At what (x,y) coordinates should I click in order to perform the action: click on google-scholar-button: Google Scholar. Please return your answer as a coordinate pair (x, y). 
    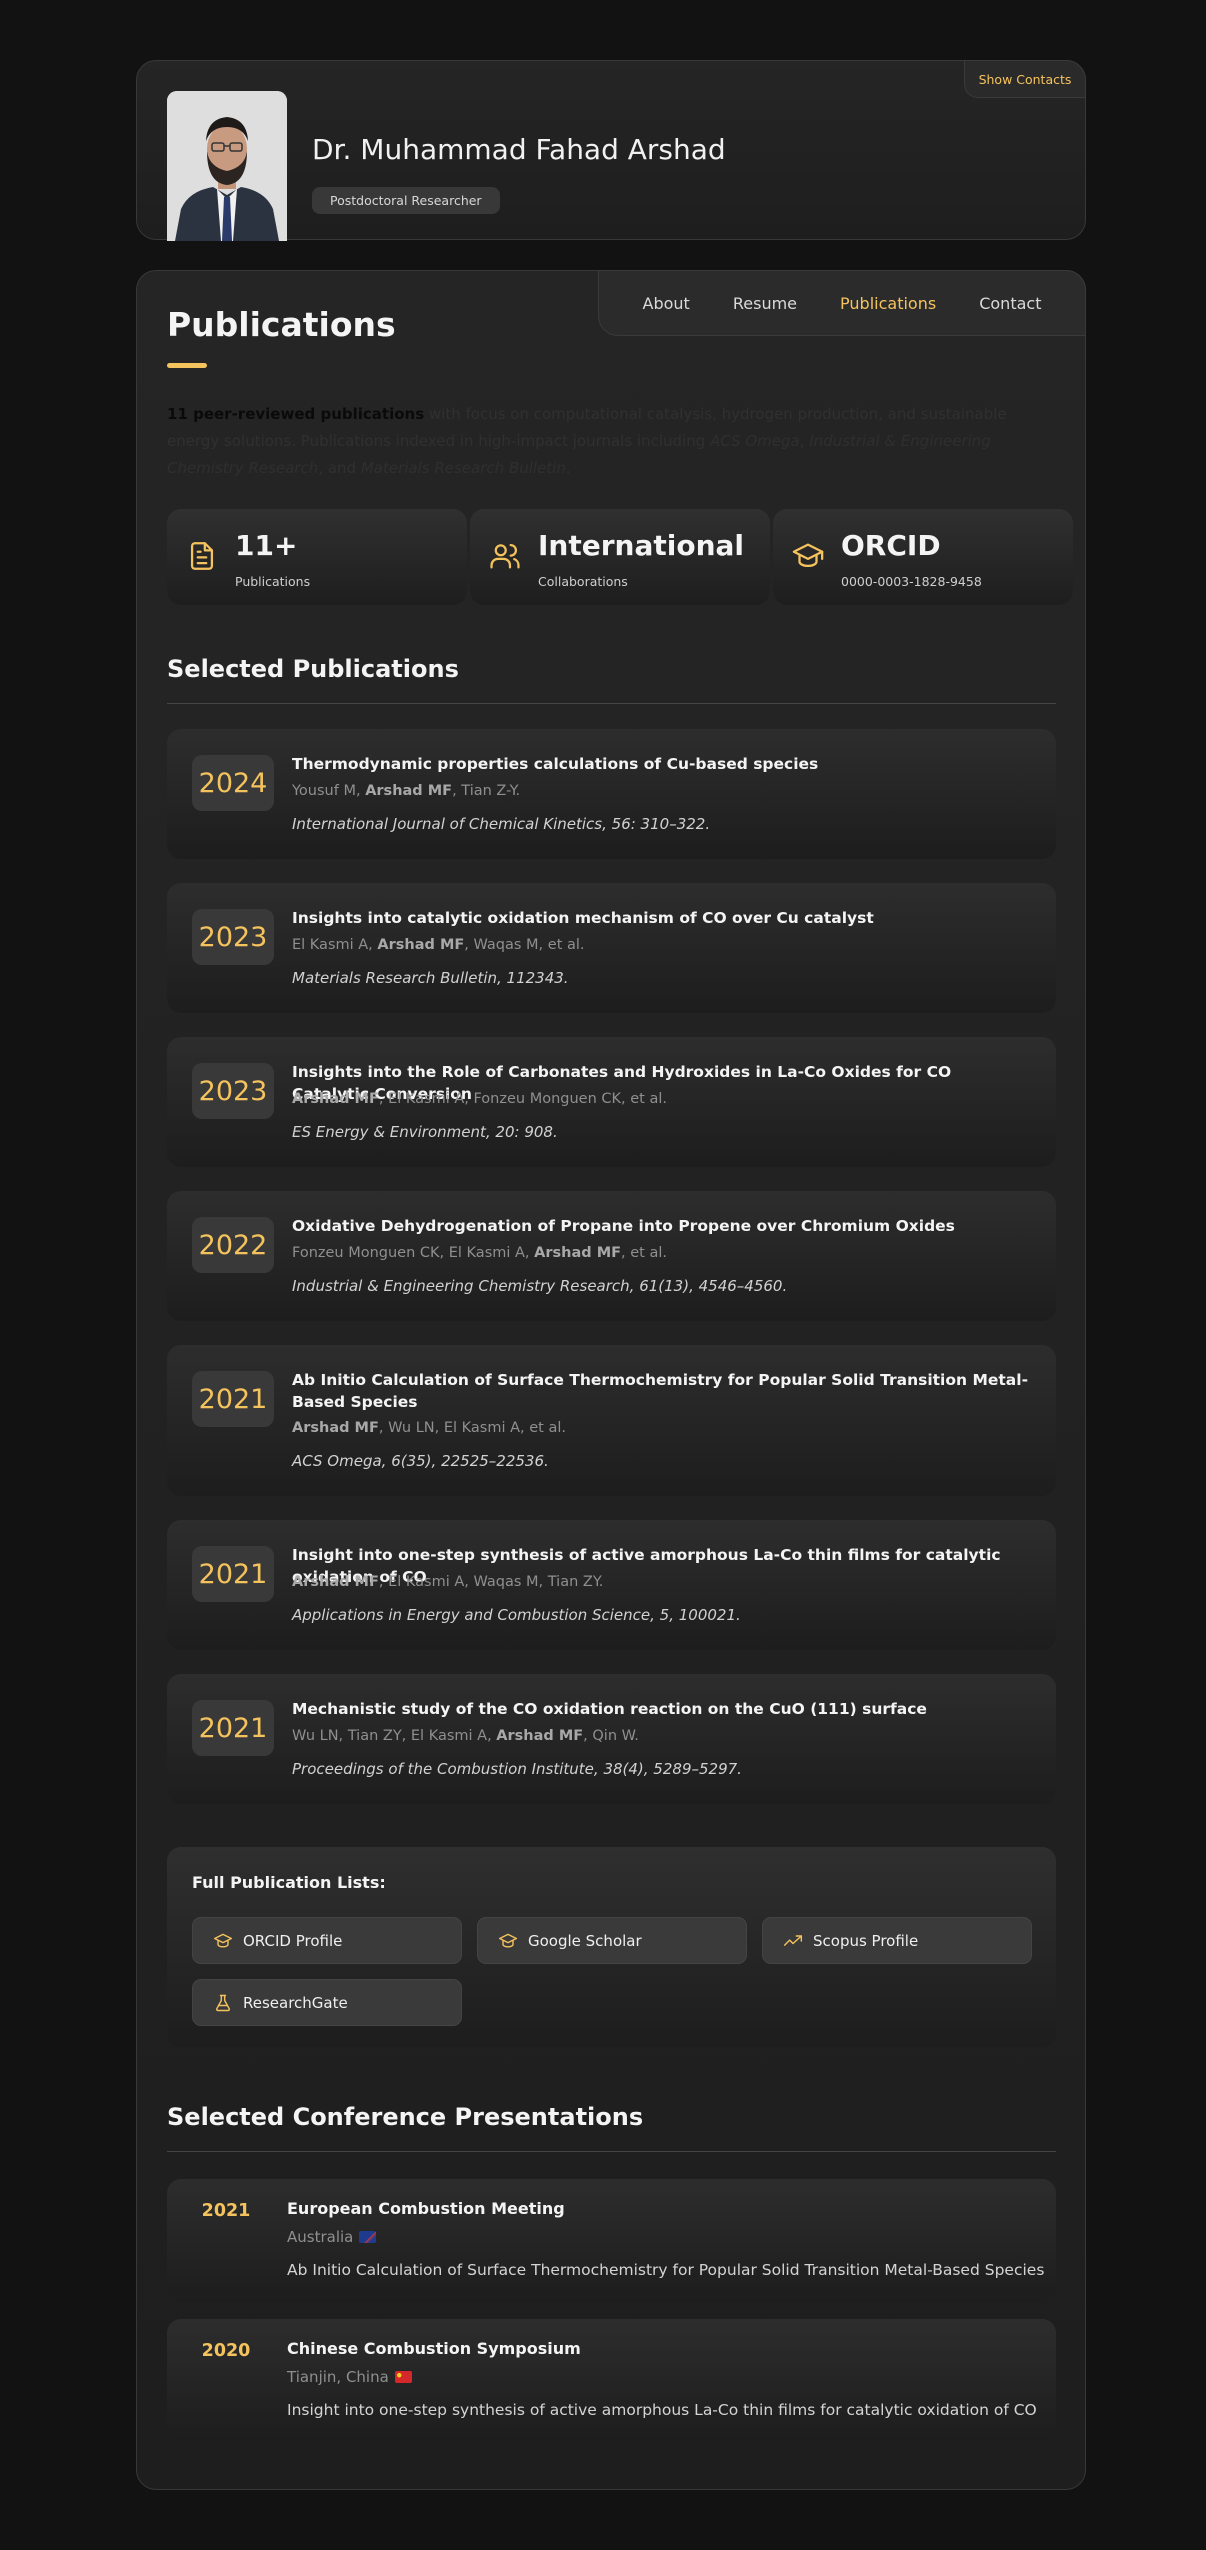
    Looking at the image, I should click on (612, 1940).